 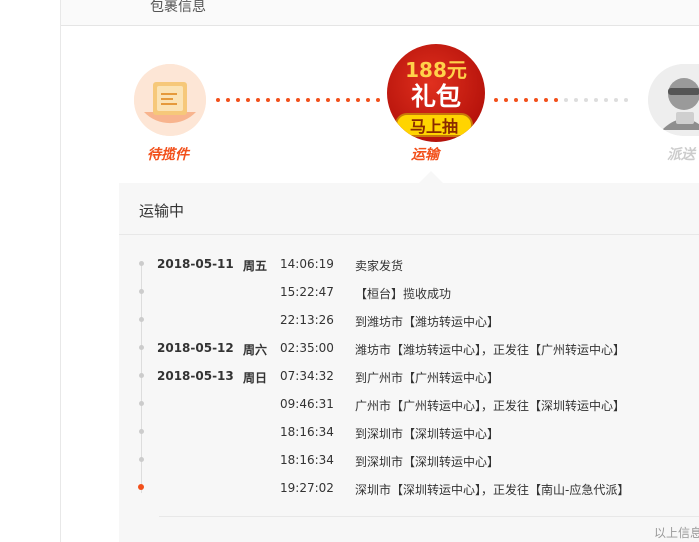 What do you see at coordinates (307, 320) in the screenshot?
I see `row-time: 22:13:26` at bounding box center [307, 320].